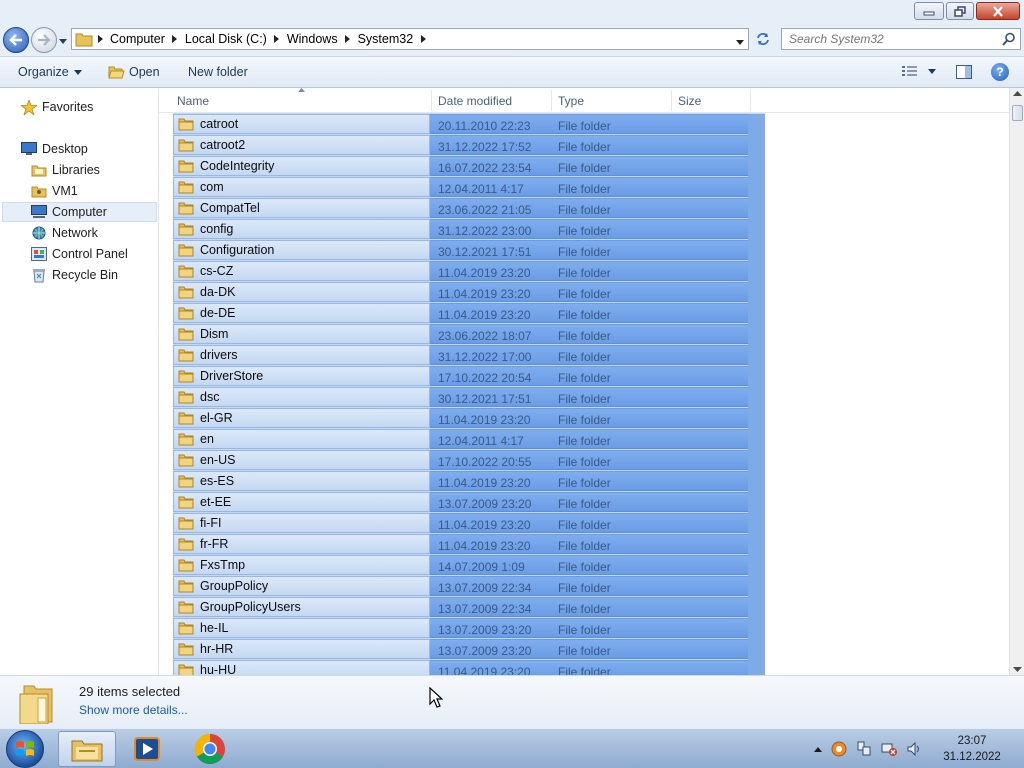  Describe the element at coordinates (475, 101) in the screenshot. I see `column-header-date: Date modified` at that location.